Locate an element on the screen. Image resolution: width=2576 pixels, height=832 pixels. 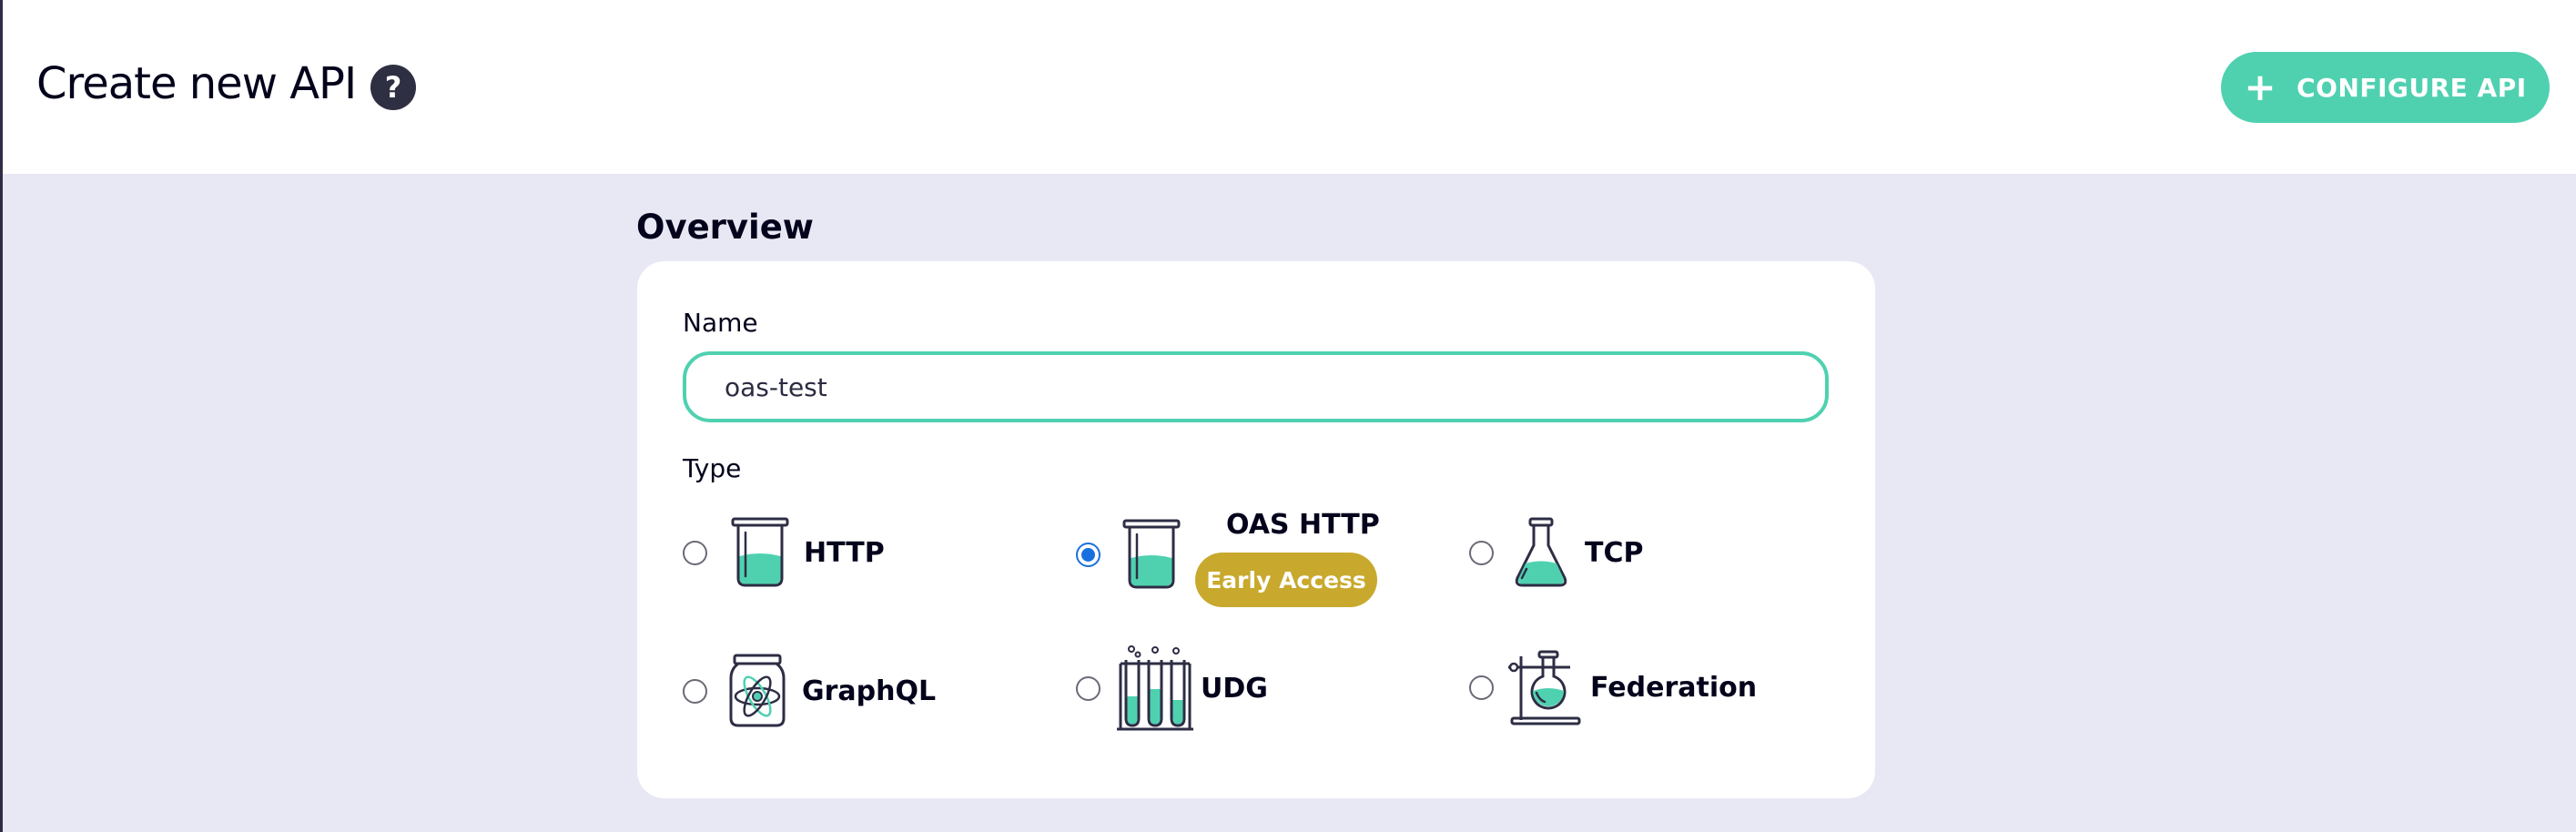
name-label: Name is located at coordinates (720, 323).